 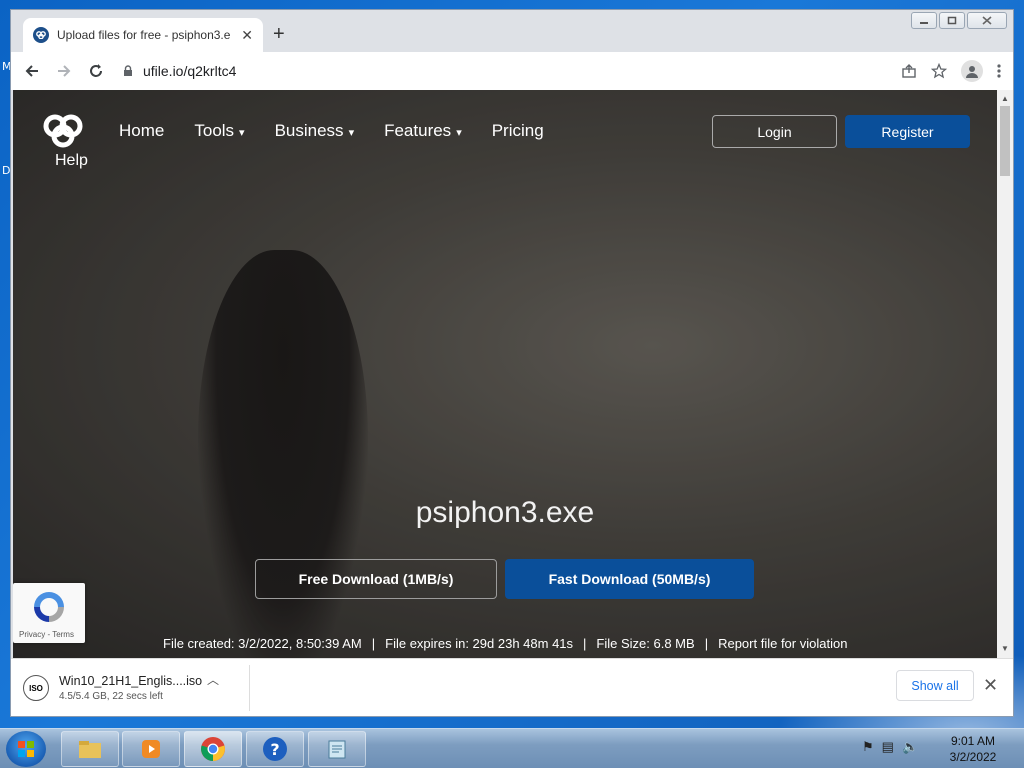 I want to click on profile-avatar, so click(x=972, y=71).